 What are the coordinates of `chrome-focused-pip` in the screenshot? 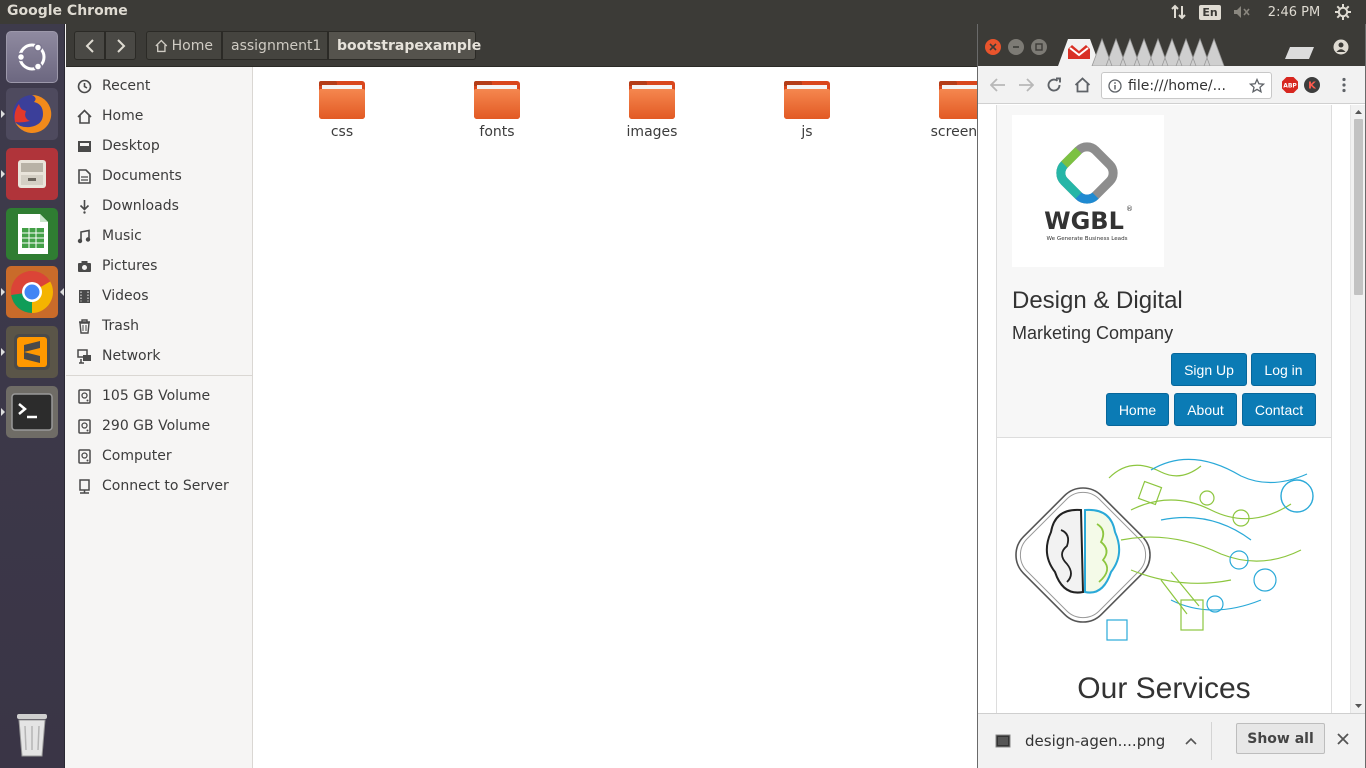 It's located at (62, 292).